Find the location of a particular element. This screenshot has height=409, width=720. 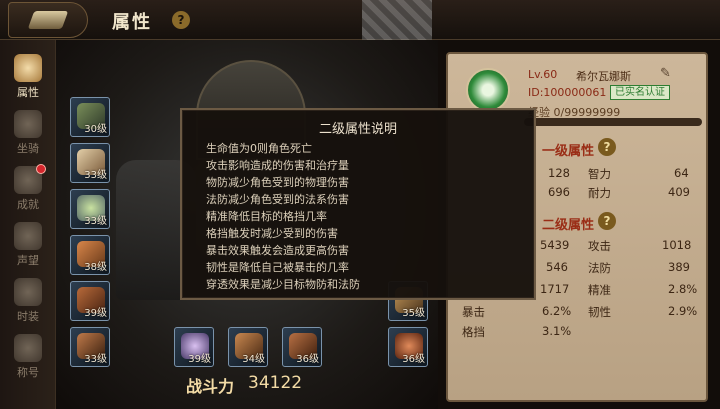

back-arrow-icon is located at coordinates (48, 20).